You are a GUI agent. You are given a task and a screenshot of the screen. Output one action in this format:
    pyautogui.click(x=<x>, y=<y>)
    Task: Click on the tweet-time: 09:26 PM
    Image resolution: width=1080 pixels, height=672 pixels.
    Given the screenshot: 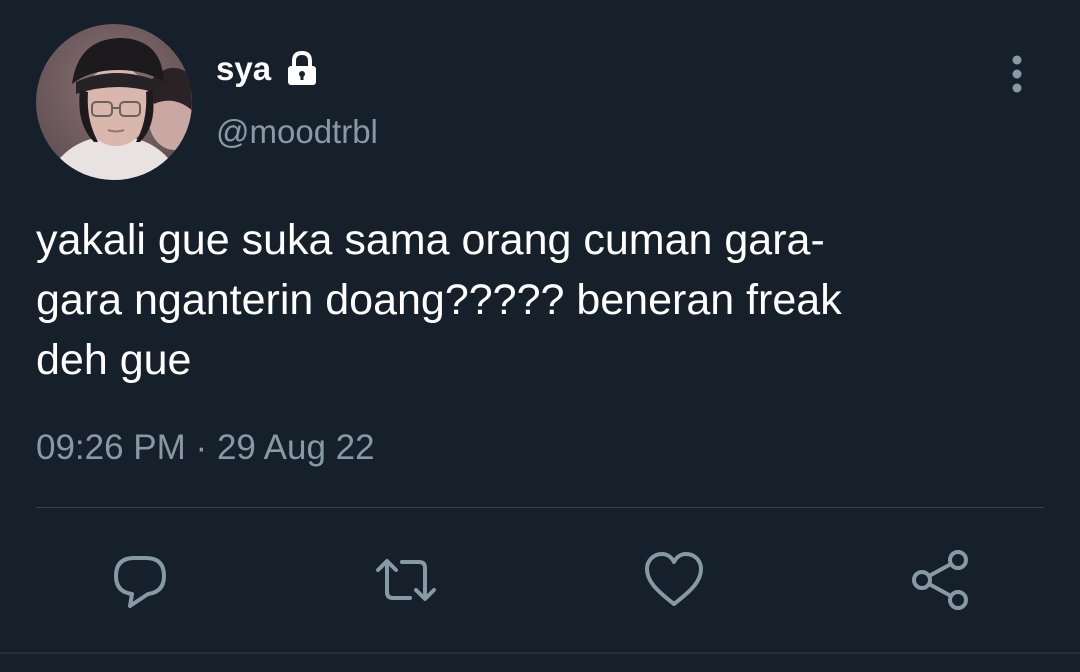 What is the action you would take?
    pyautogui.click(x=111, y=447)
    